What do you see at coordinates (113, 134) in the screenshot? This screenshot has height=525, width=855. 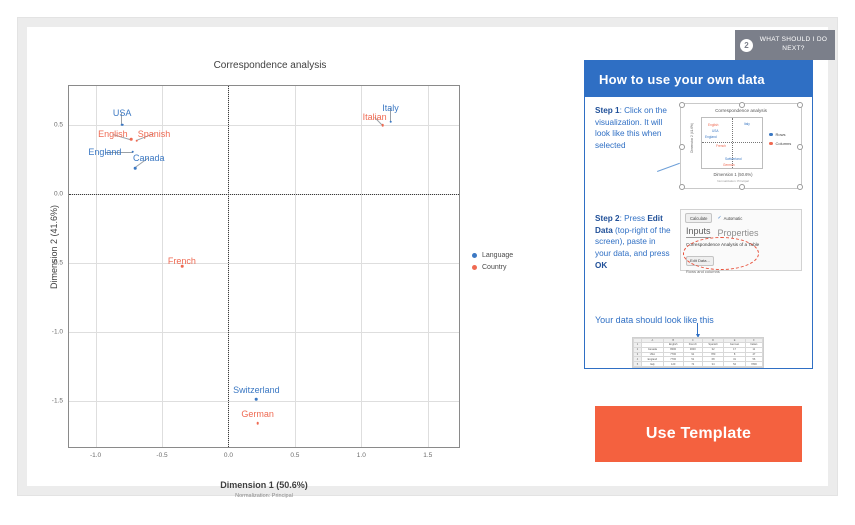 I see `data-point-label: English` at bounding box center [113, 134].